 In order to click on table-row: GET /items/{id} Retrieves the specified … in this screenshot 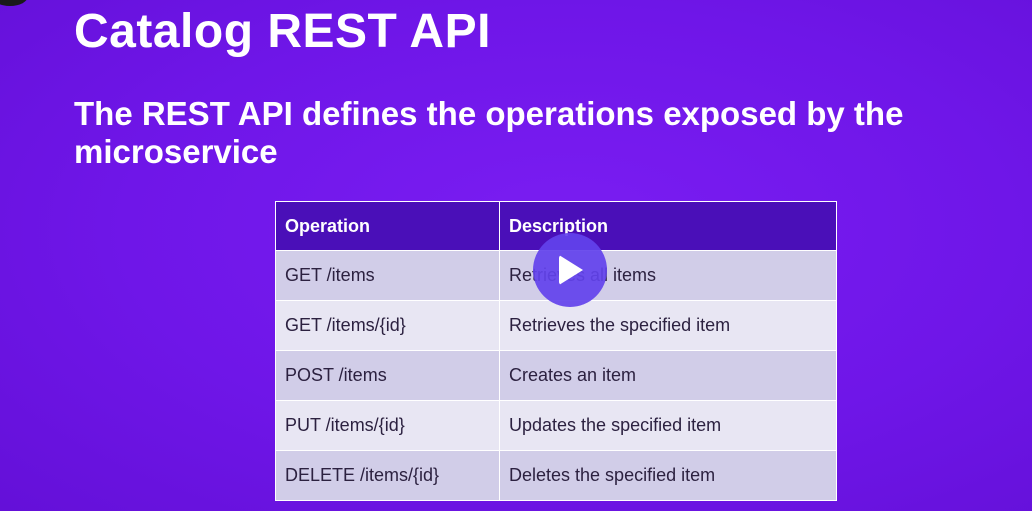, I will do `click(556, 325)`.